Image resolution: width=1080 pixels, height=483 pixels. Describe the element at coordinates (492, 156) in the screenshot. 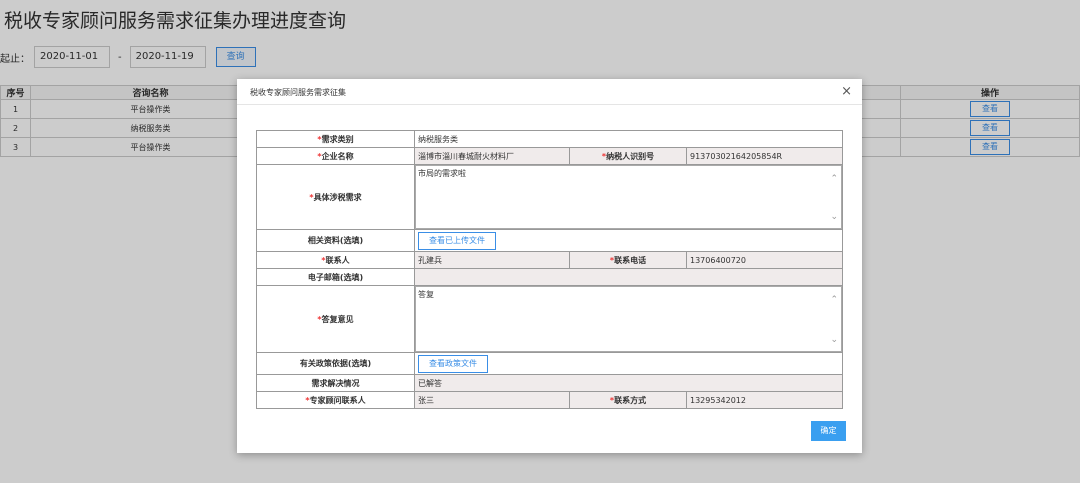

I see `value-company: 淄博市淄川春城耐火材料厂` at that location.